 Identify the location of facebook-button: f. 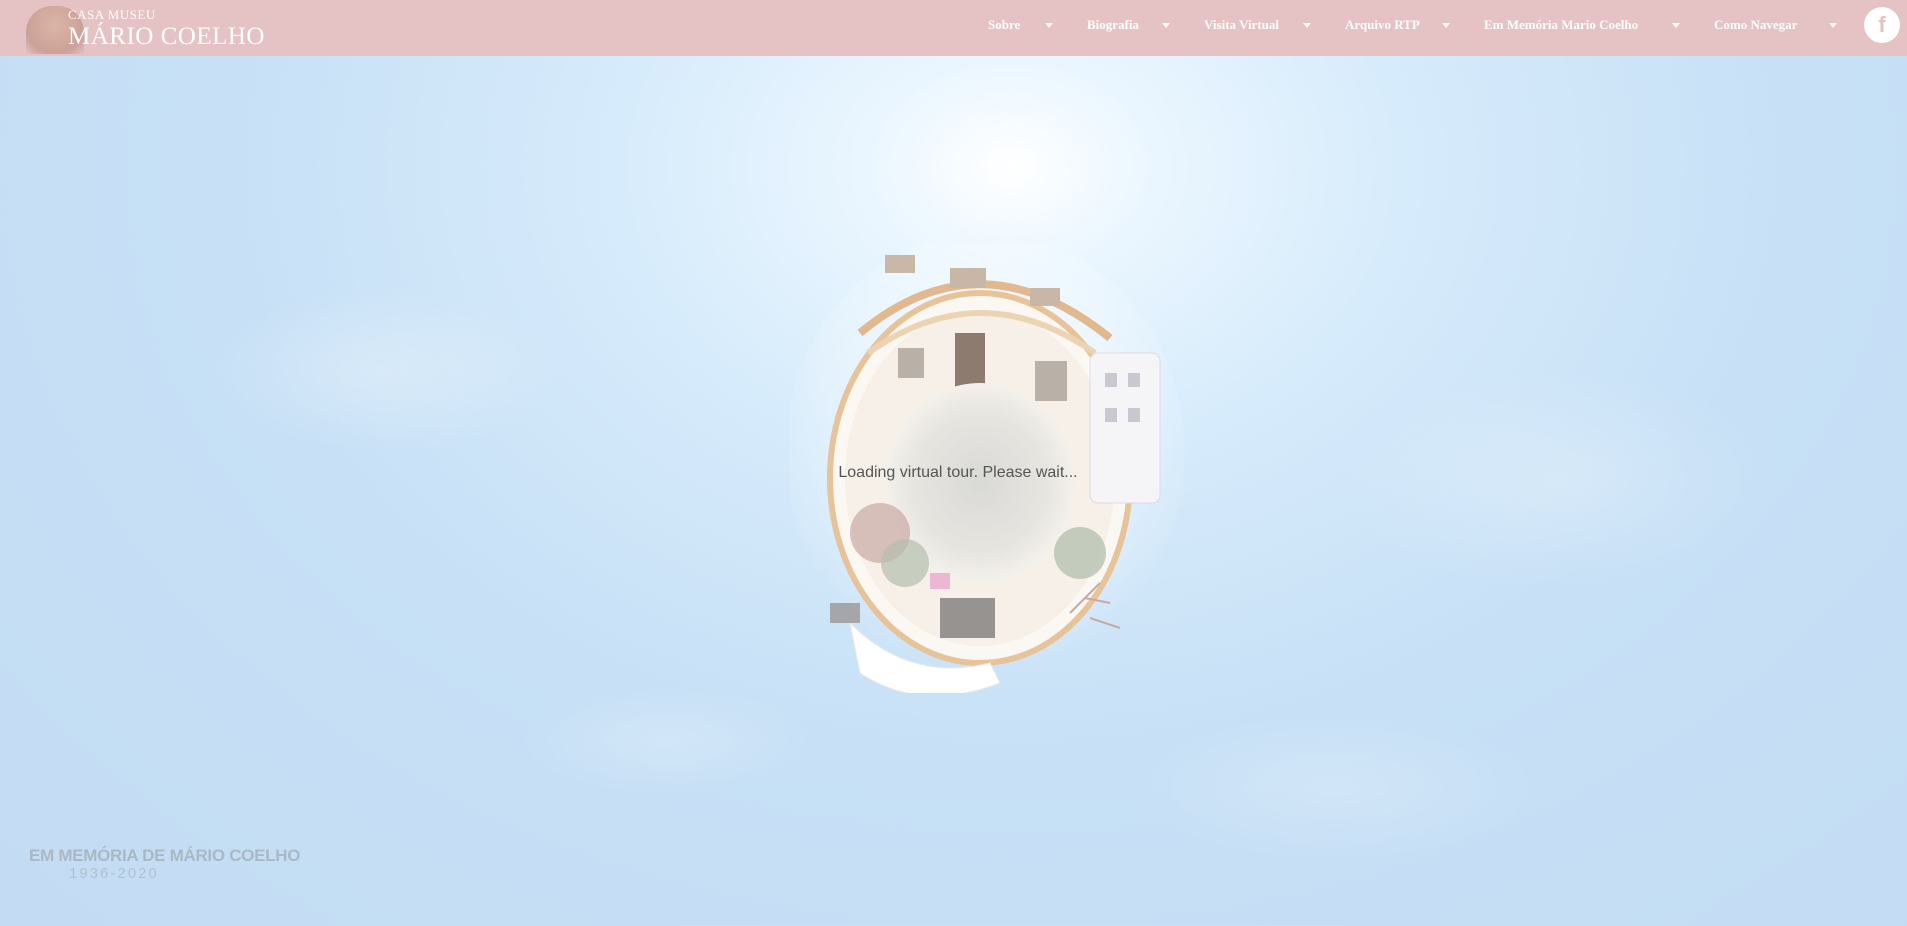
(1882, 25).